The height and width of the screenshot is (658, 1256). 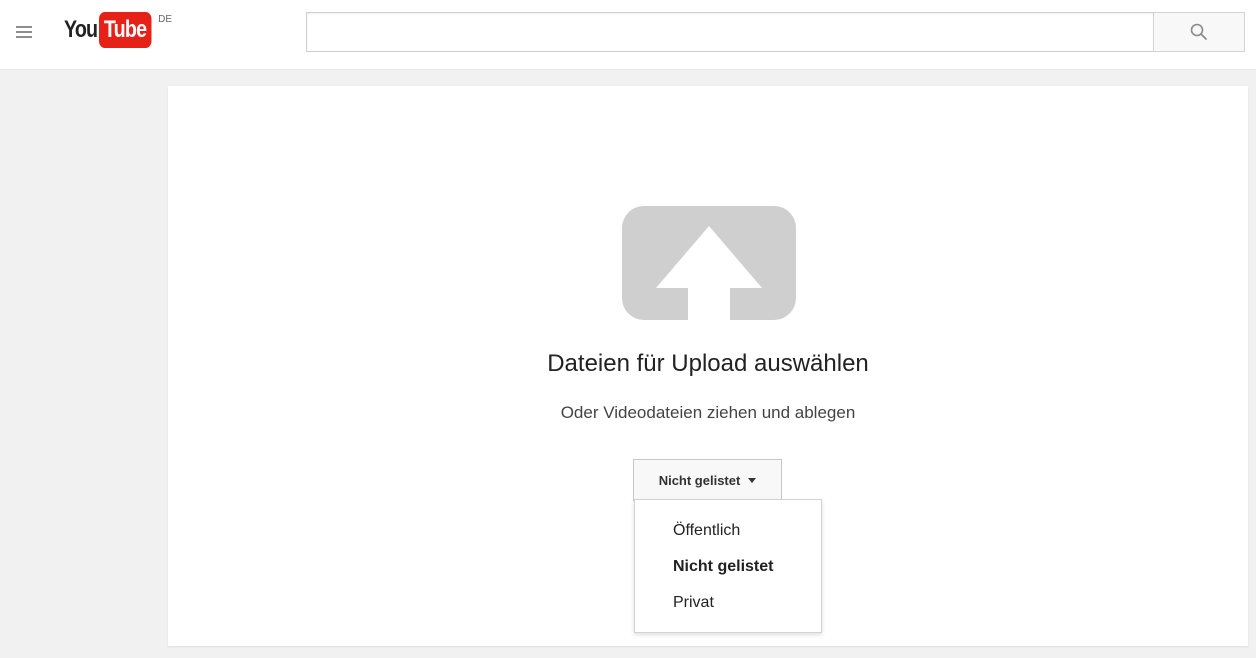 I want to click on privacy-option-public: Öffentlich, so click(x=728, y=536).